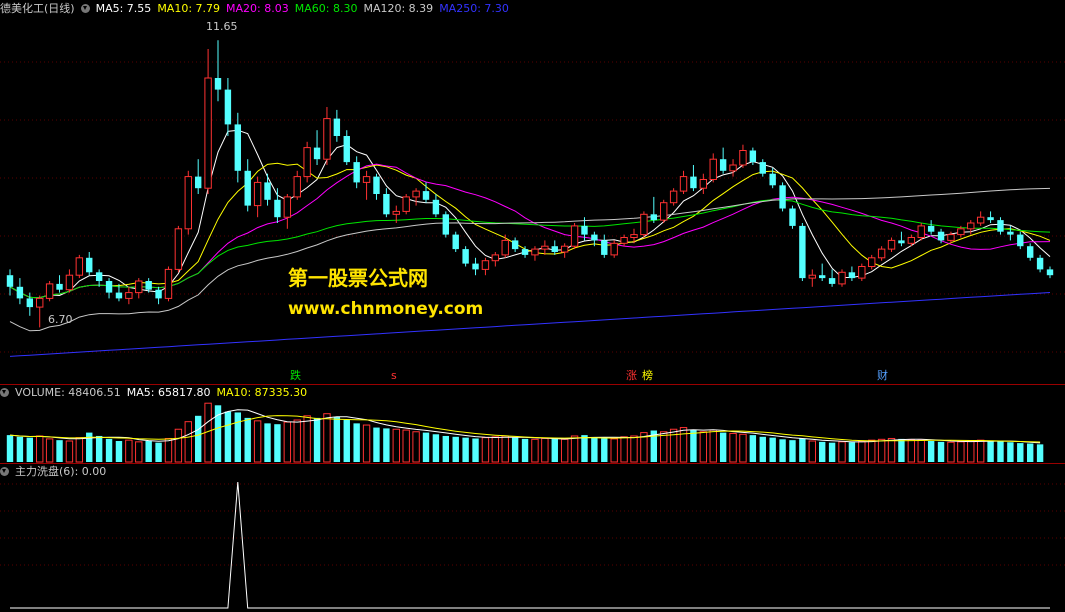 The image size is (1065, 612). I want to click on indicator-value: : 0.00, so click(90, 471).